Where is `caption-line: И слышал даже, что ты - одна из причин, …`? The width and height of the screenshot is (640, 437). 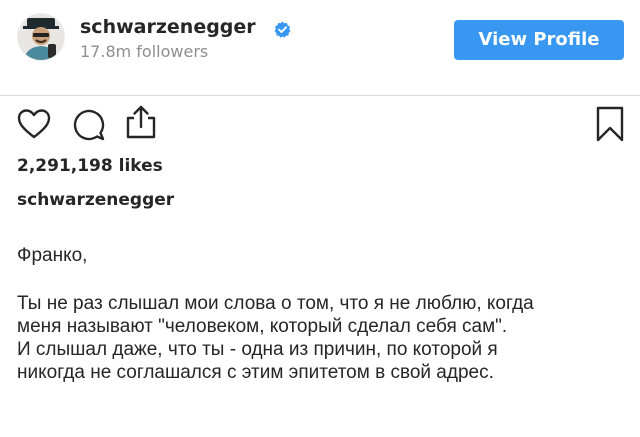
caption-line: И слышал даже, что ты - одна из причин, … is located at coordinates (257, 349).